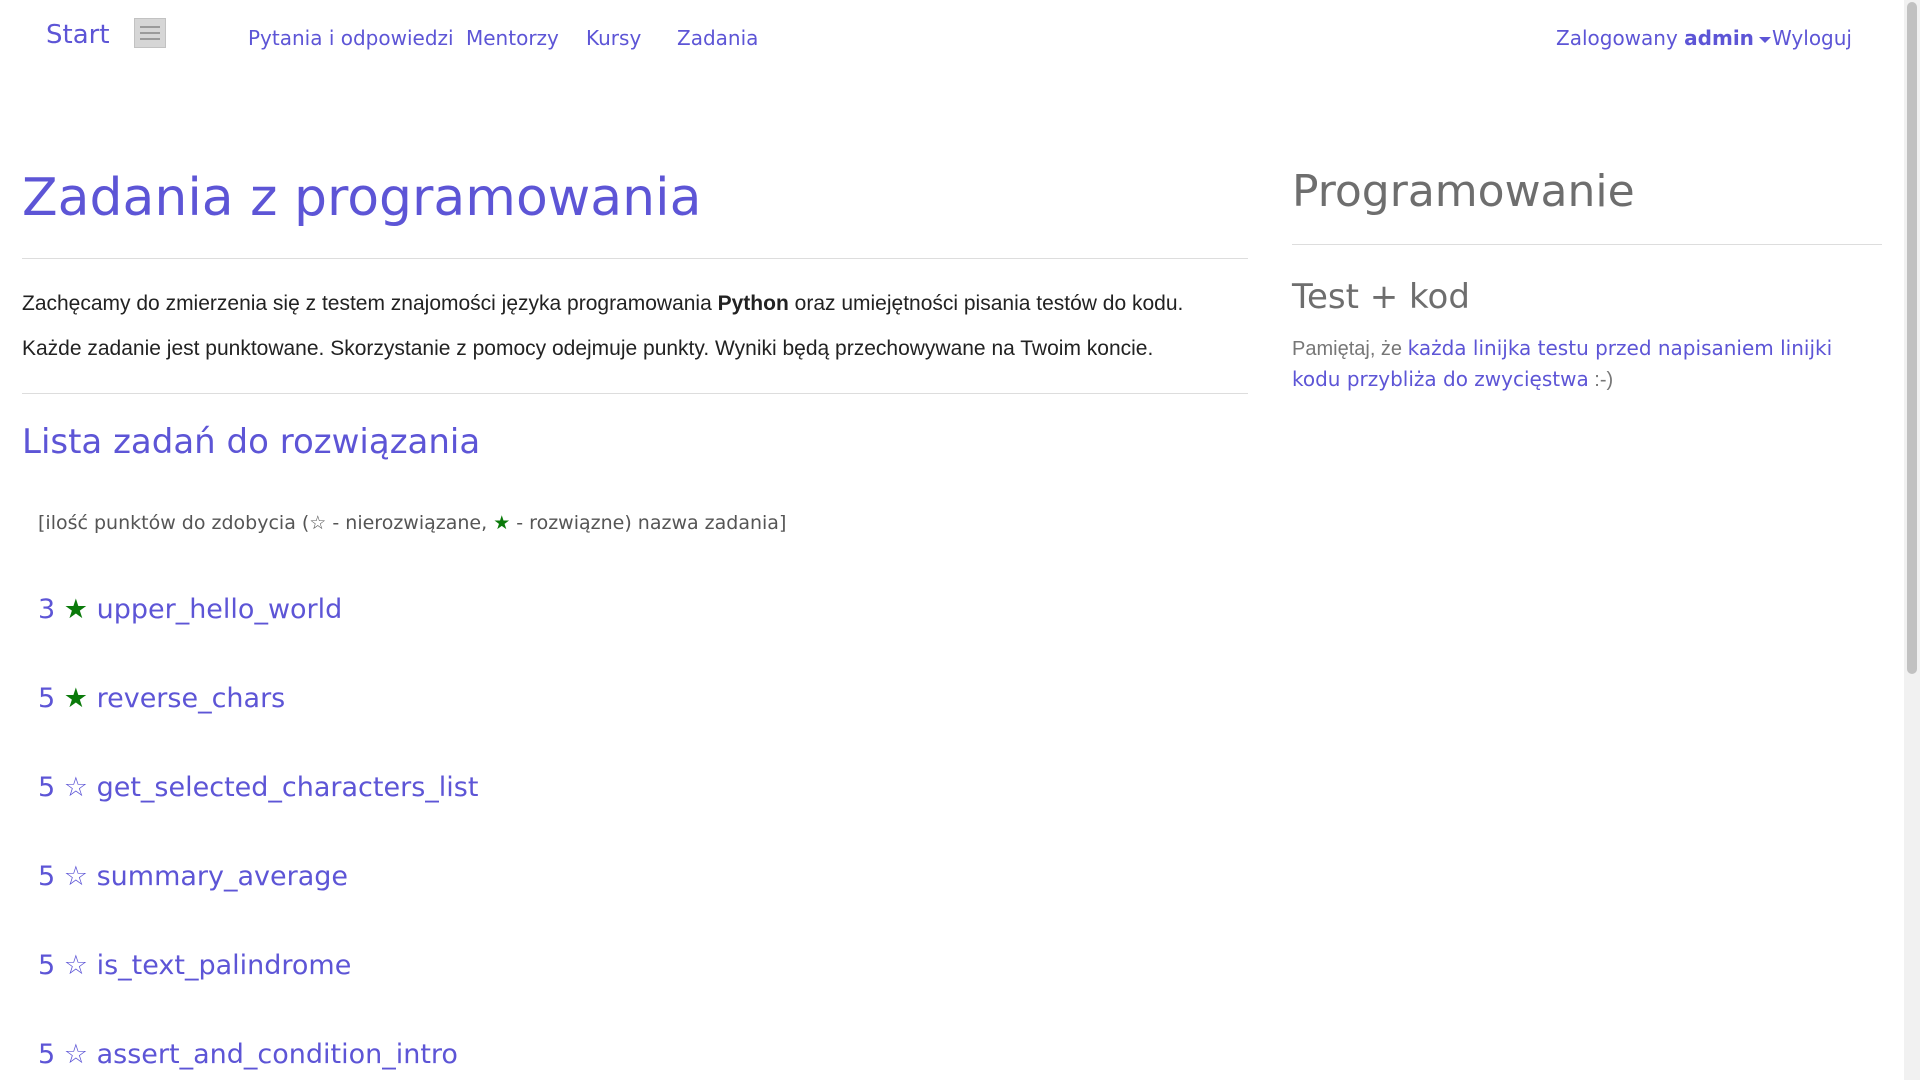 Image resolution: width=1920 pixels, height=1080 pixels. What do you see at coordinates (1764, 39) in the screenshot?
I see `caret-down-icon` at bounding box center [1764, 39].